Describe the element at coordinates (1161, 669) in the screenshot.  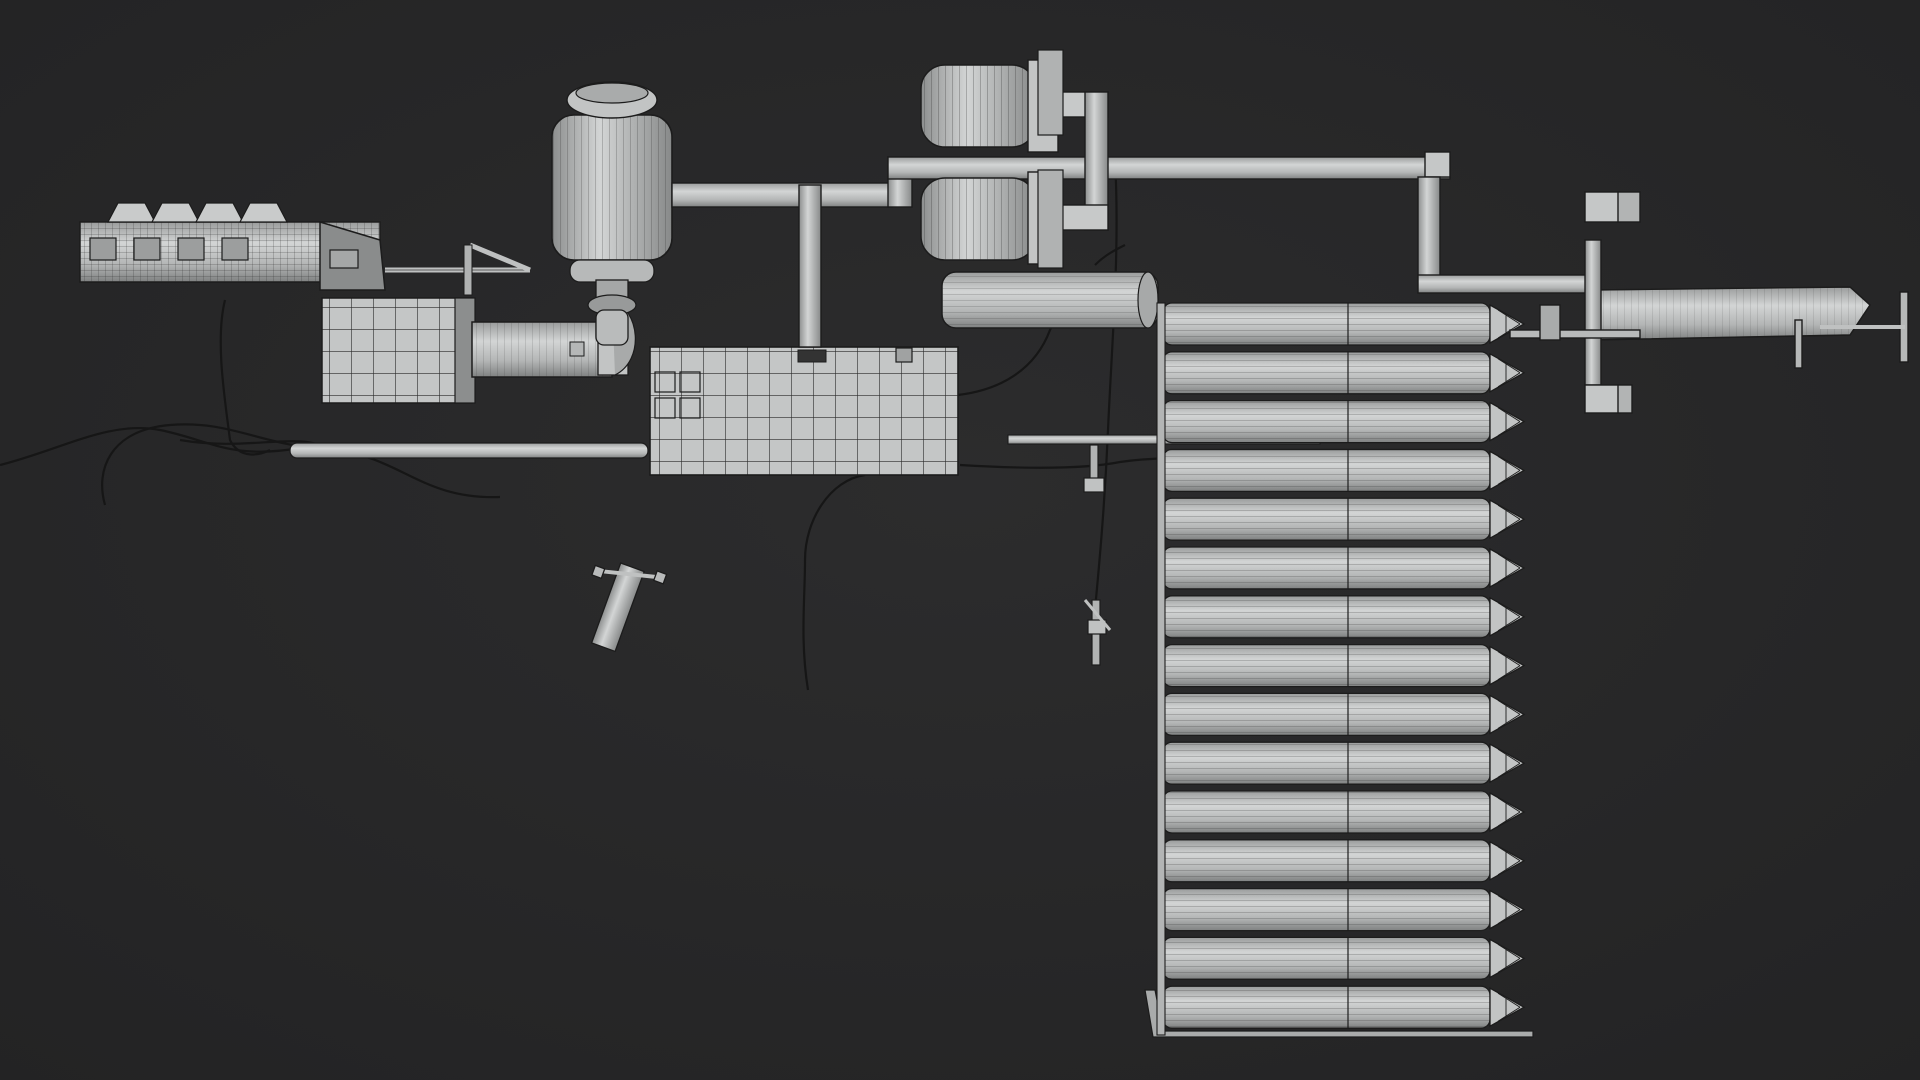
I see `ammo-stack-rail` at that location.